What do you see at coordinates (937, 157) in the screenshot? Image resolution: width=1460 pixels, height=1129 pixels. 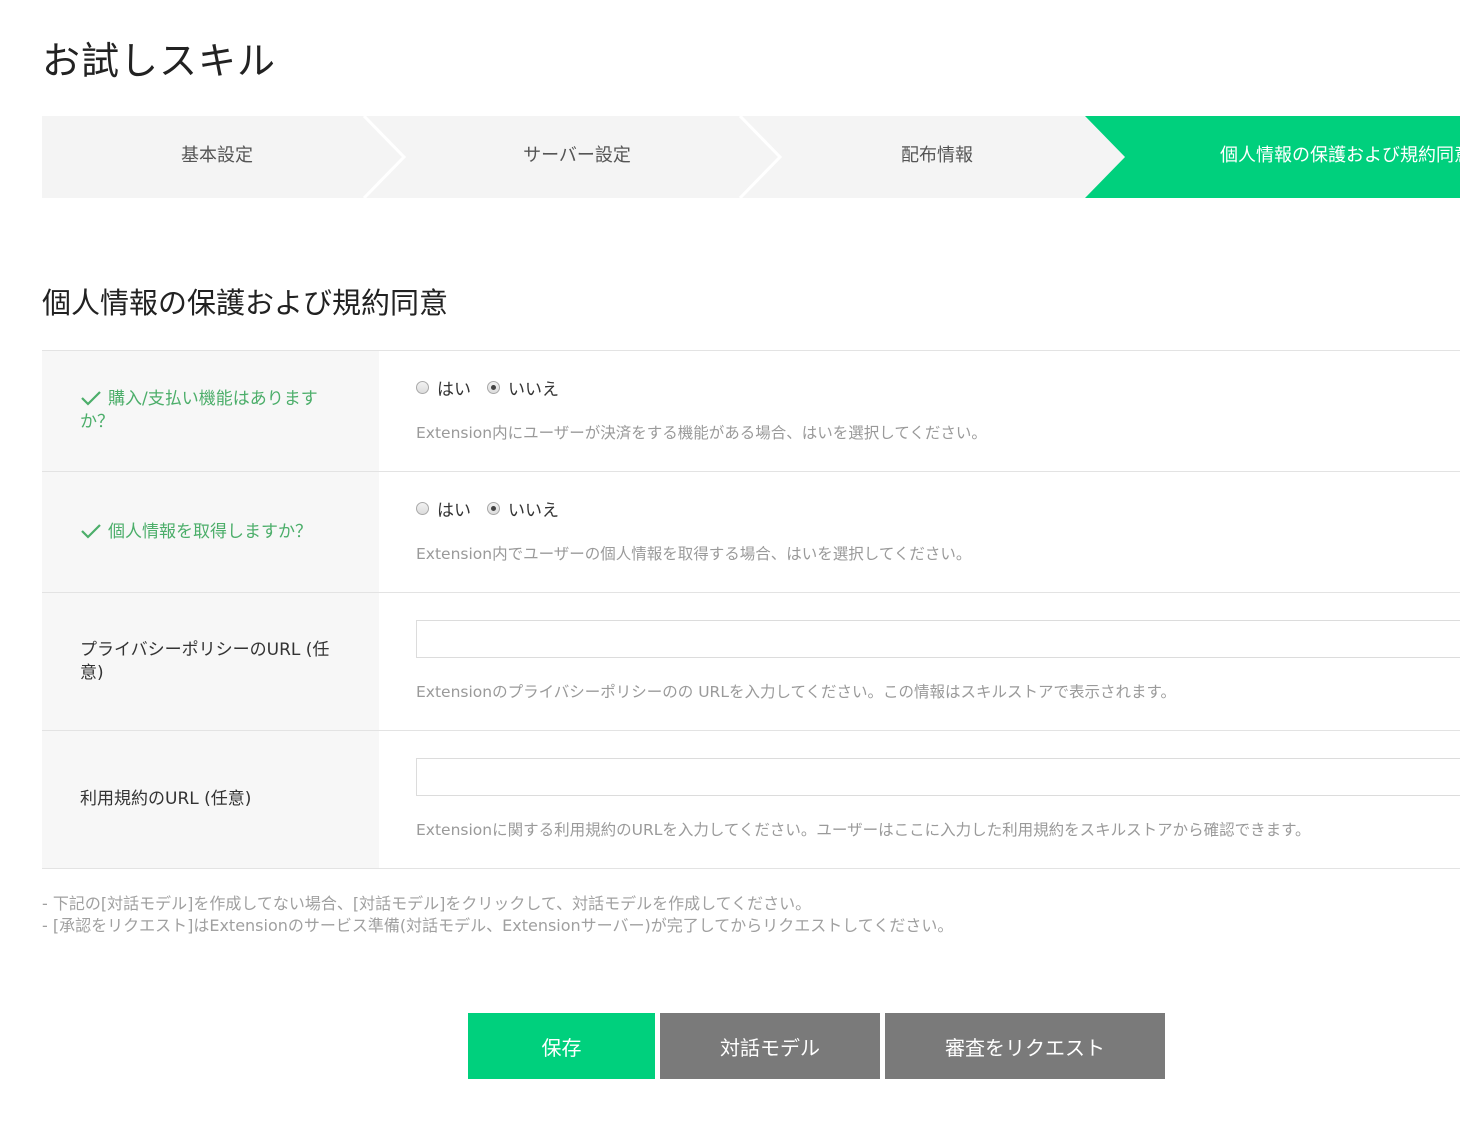 I see `step-label-distribution: 配布情報` at bounding box center [937, 157].